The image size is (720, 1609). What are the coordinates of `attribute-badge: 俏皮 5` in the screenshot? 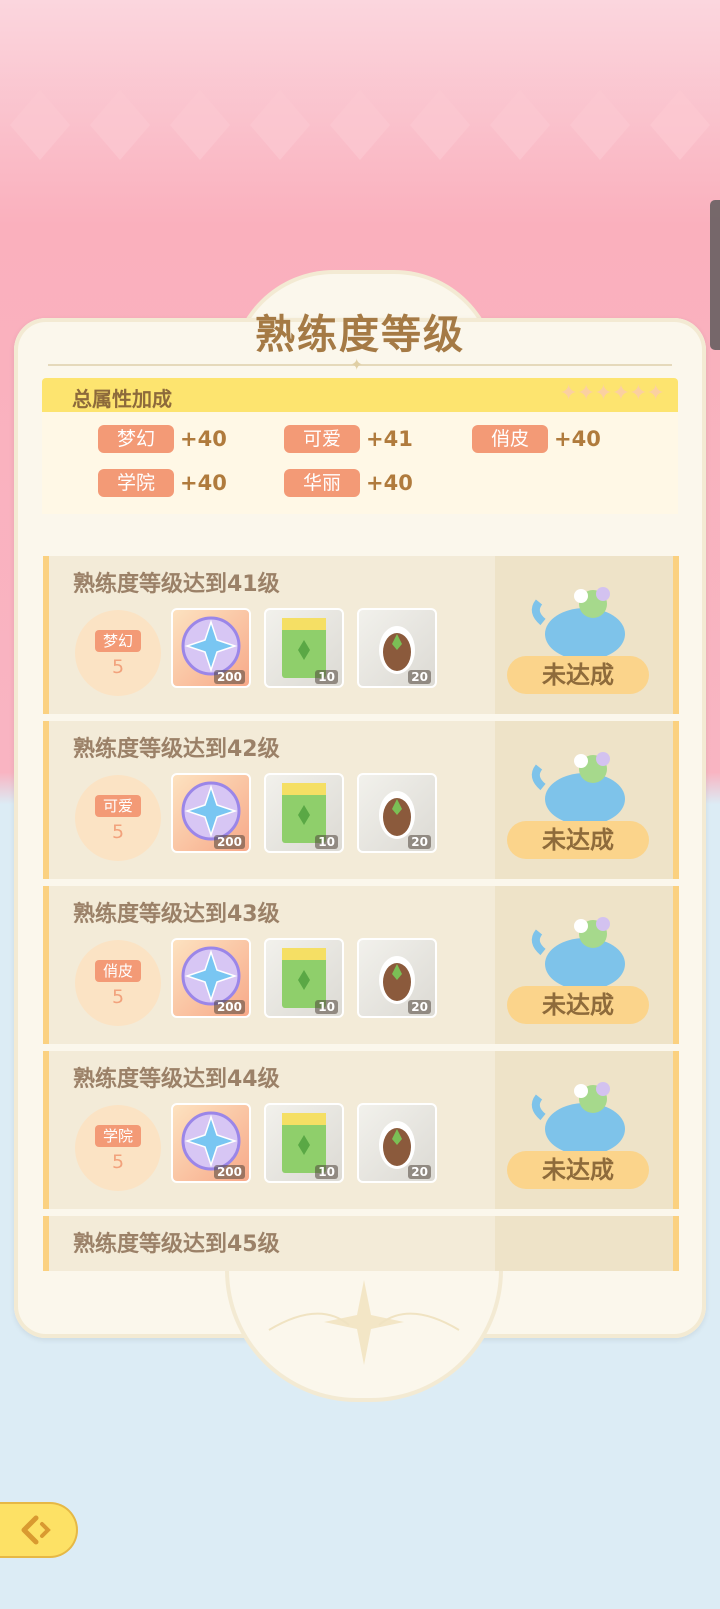 It's located at (118, 983).